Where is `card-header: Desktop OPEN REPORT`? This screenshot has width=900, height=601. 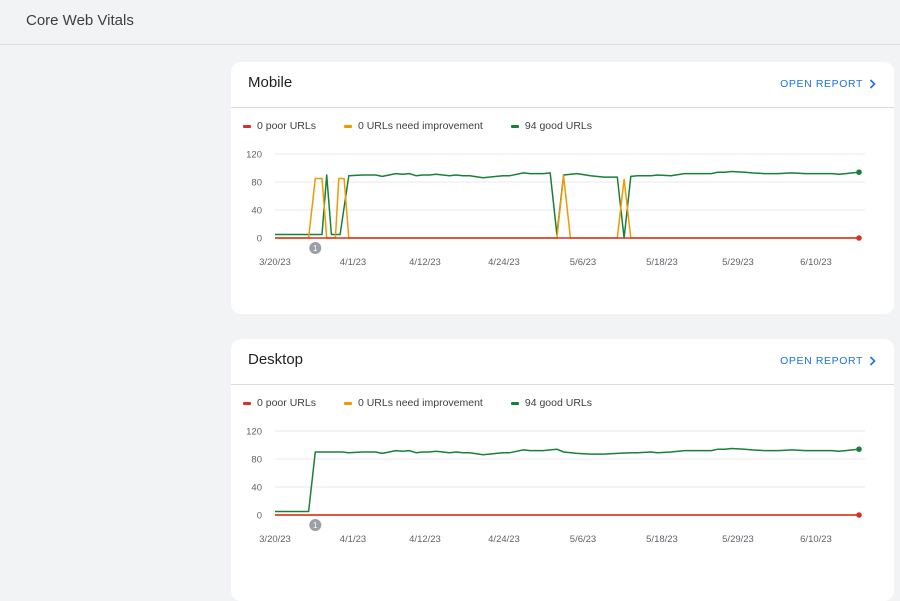 card-header: Desktop OPEN REPORT is located at coordinates (562, 362).